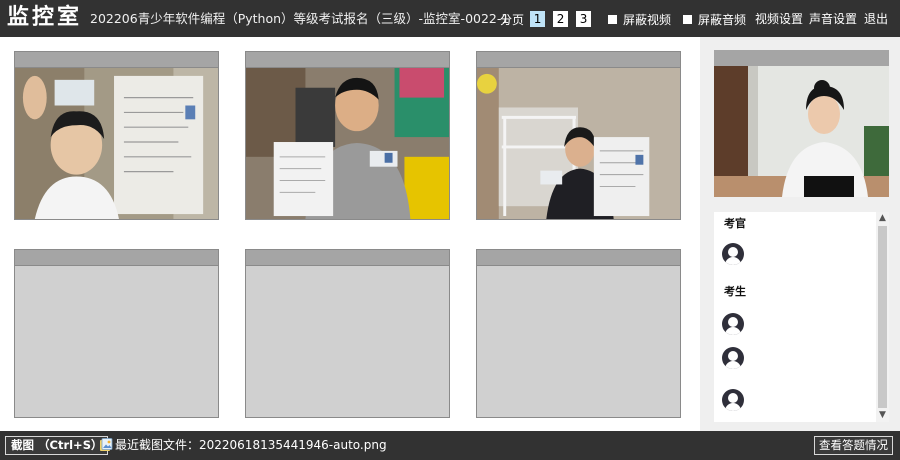  Describe the element at coordinates (584, 19) in the screenshot. I see `page-button-3: 3` at that location.